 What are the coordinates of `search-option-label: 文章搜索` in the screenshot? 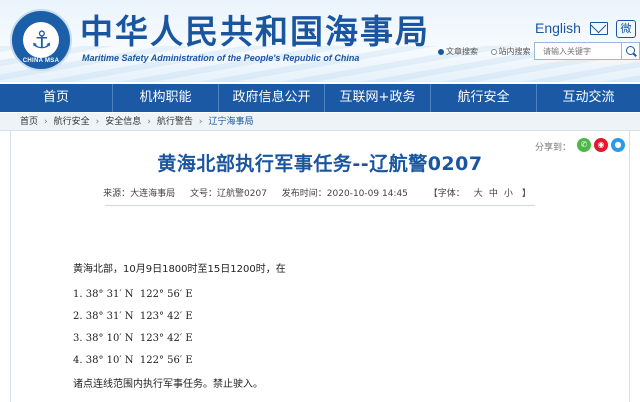 It's located at (462, 51).